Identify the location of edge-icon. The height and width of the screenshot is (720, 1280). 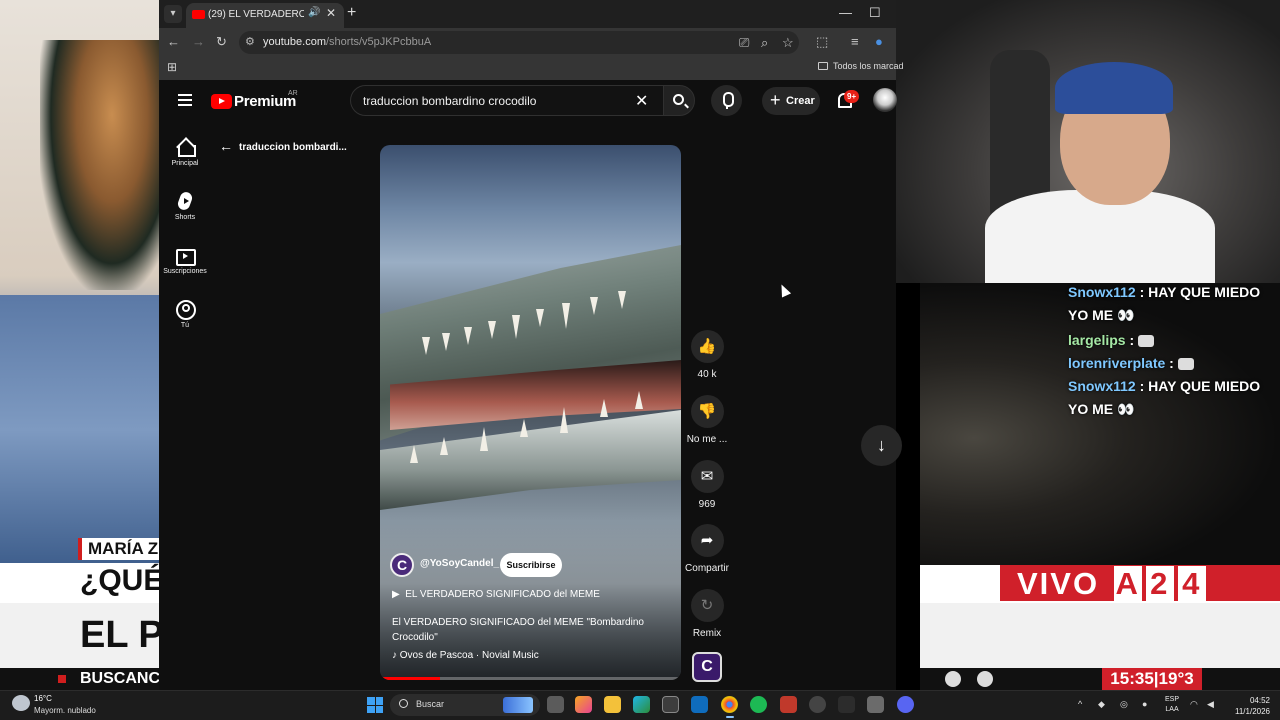
(641, 704).